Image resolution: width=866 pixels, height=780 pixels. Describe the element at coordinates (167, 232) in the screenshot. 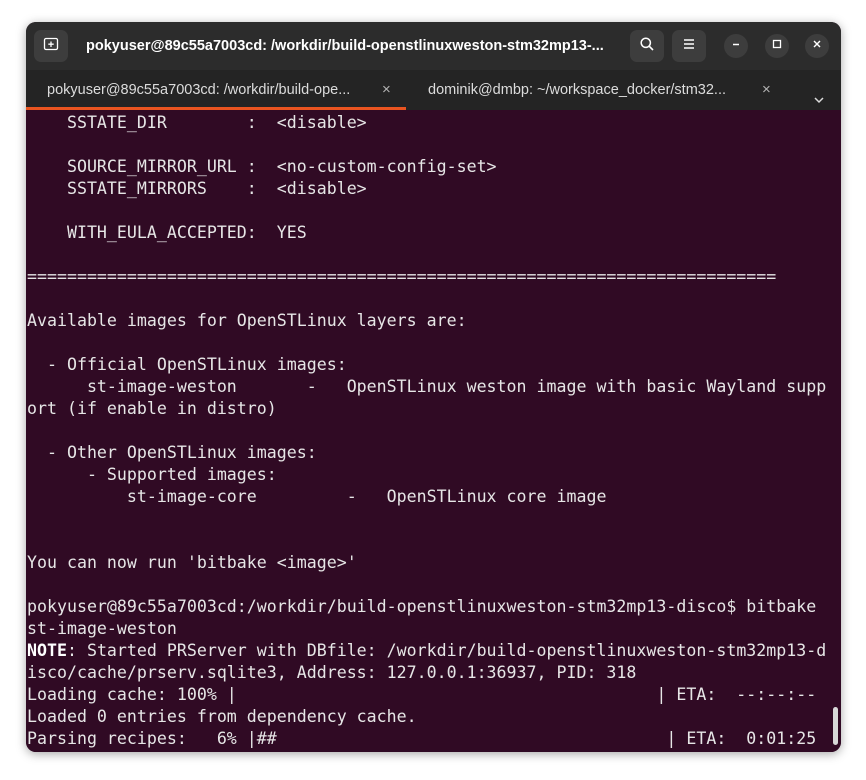

I see `terminal-line: WITH_EULA_ACCEPTED: YES` at that location.